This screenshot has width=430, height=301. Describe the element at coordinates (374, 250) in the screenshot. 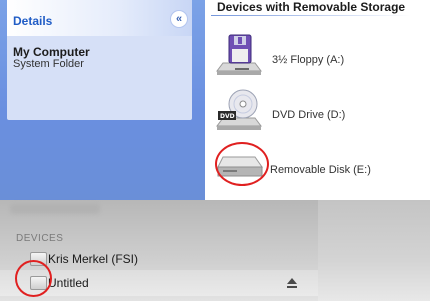

I see `finder-content-area` at that location.